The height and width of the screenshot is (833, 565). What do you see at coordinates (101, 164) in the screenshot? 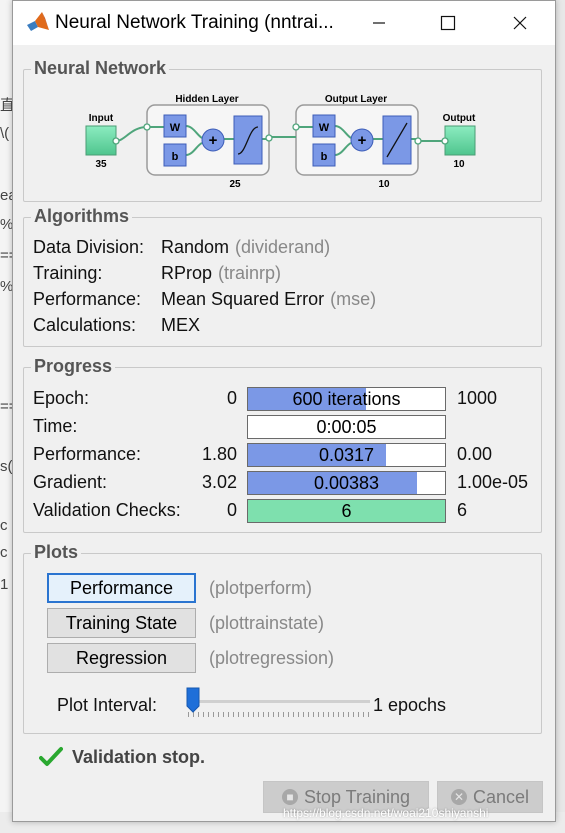
I see `input-size: 35` at bounding box center [101, 164].